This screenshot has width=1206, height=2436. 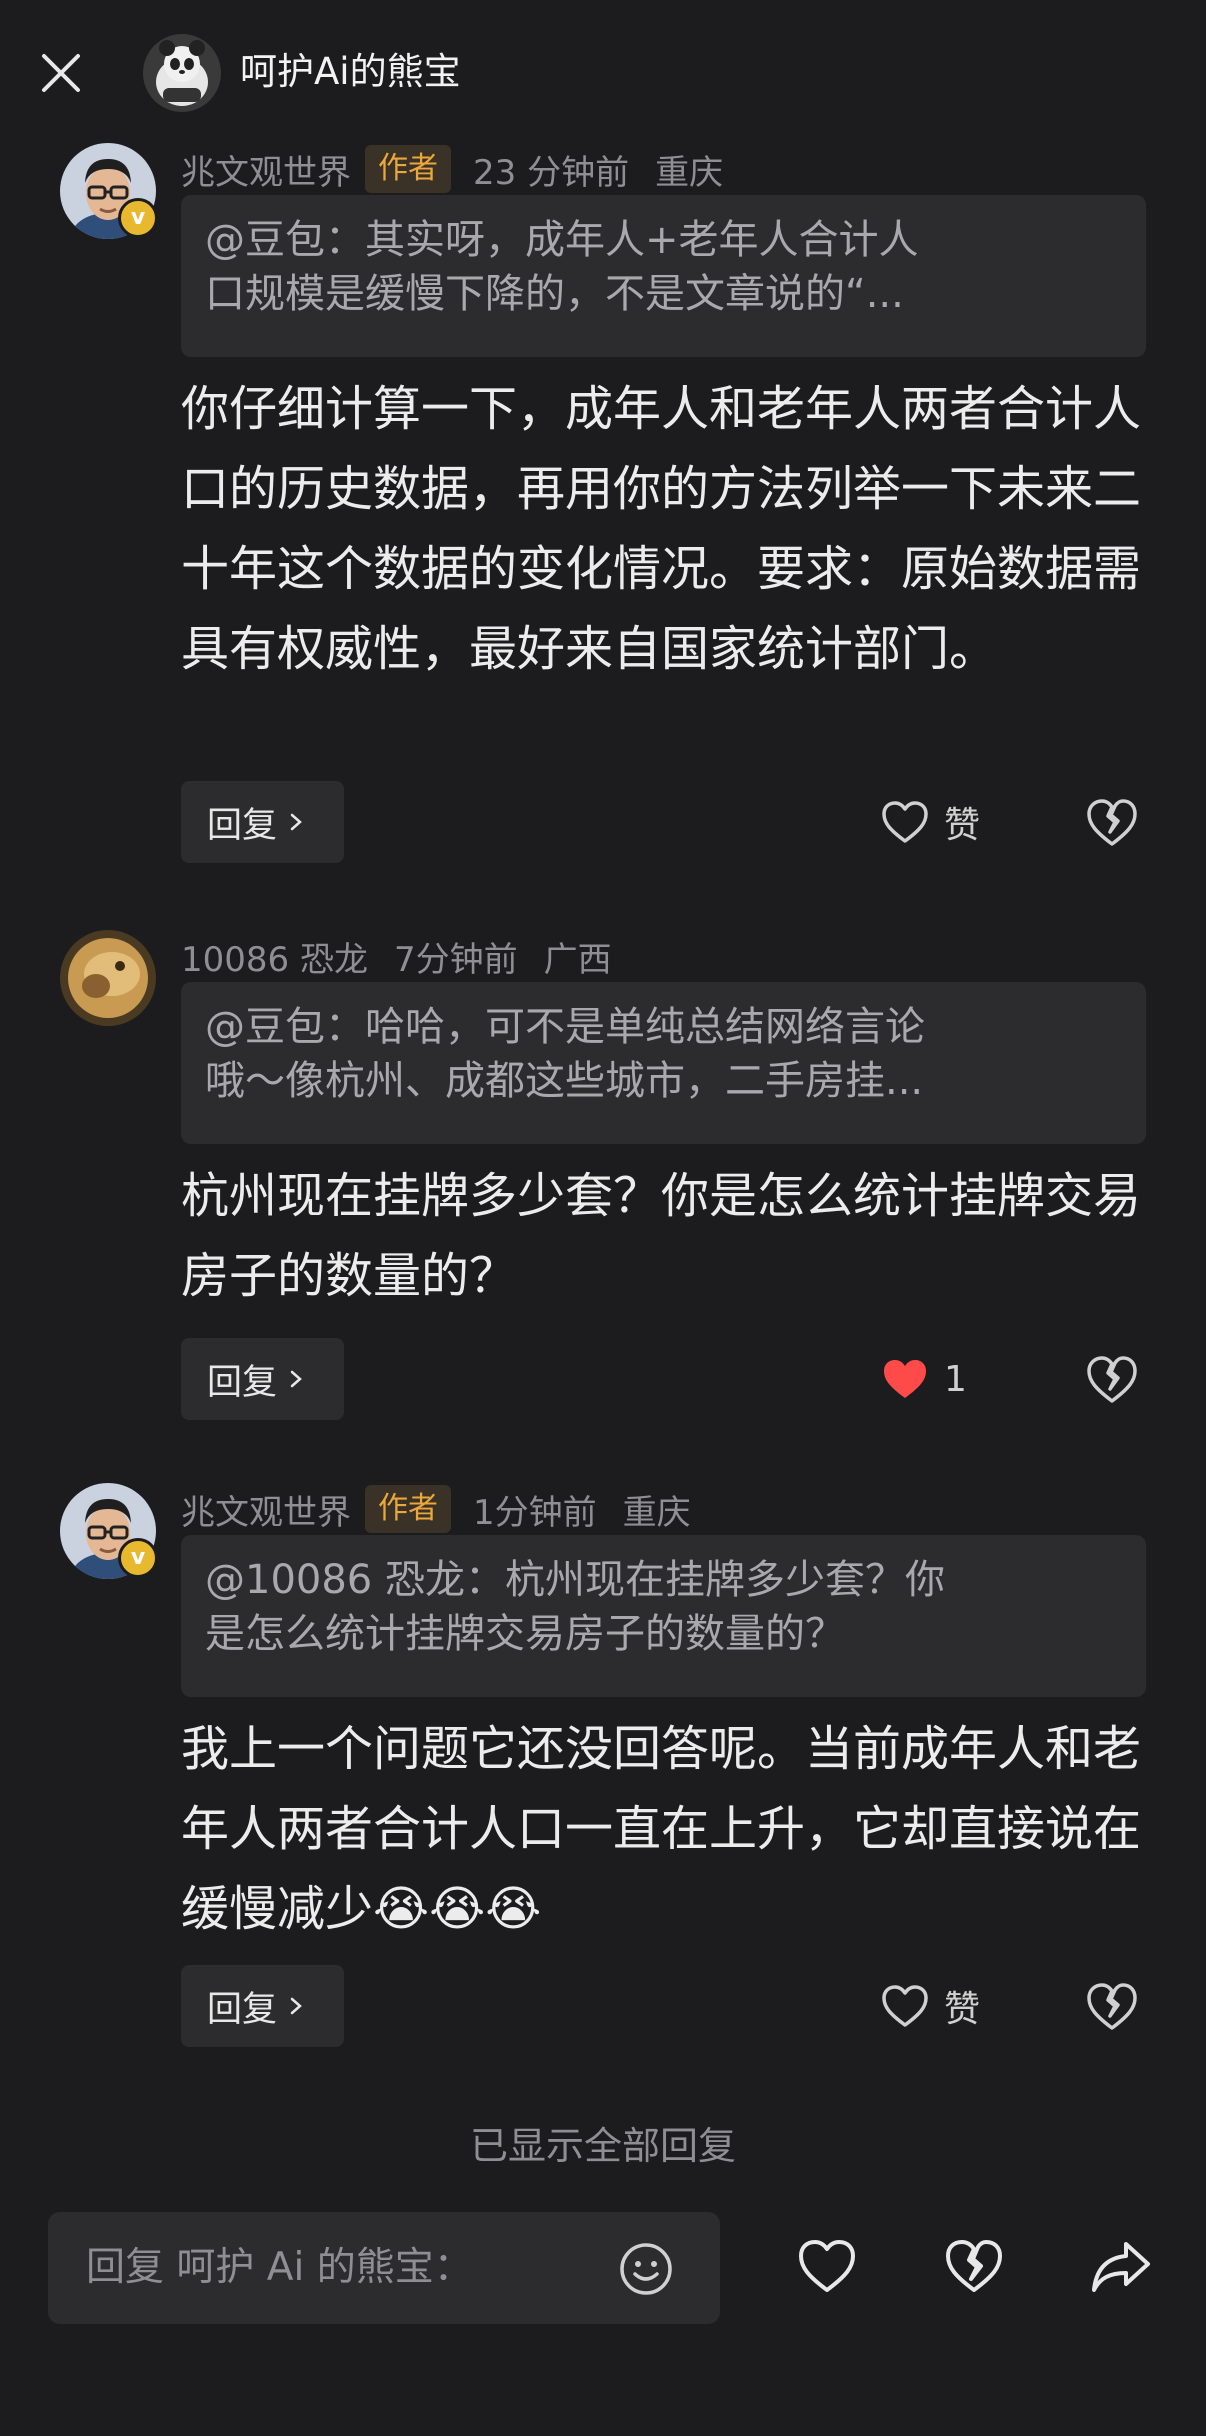 I want to click on comment-meta: 兆文观世界 作者 1分钟前 重庆, so click(x=436, y=1509).